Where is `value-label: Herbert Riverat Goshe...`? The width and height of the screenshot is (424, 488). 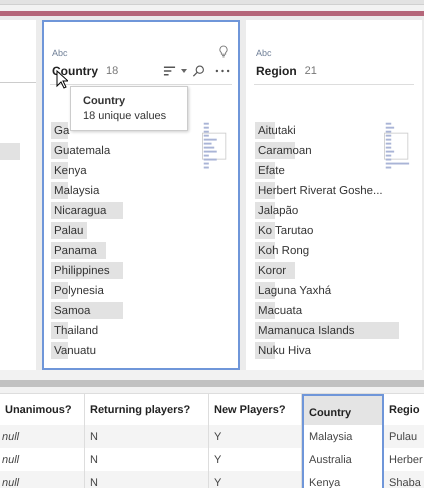 value-label: Herbert Riverat Goshe... is located at coordinates (319, 191).